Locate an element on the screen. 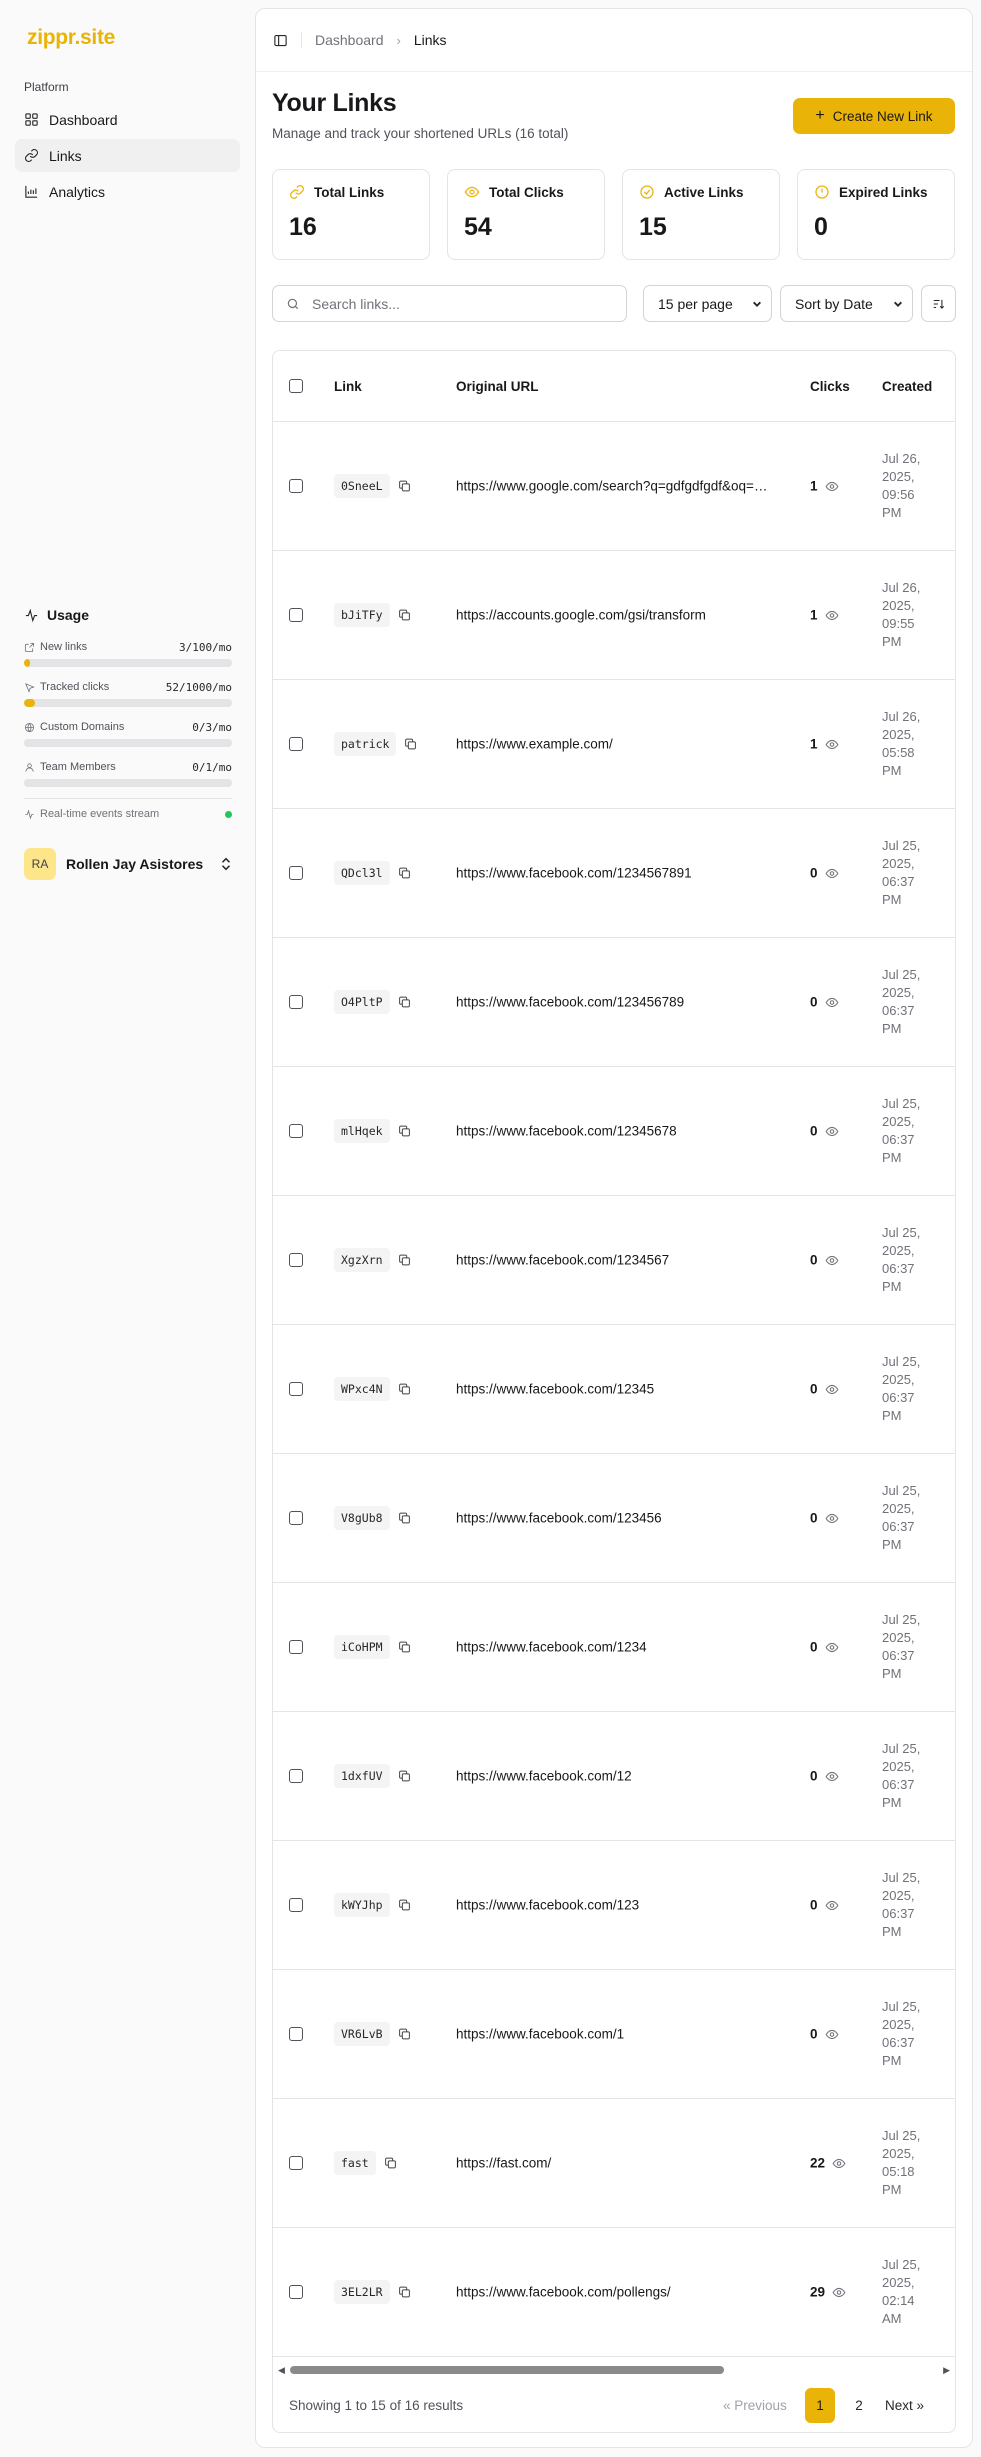  page-title: Your Links is located at coordinates (334, 103).